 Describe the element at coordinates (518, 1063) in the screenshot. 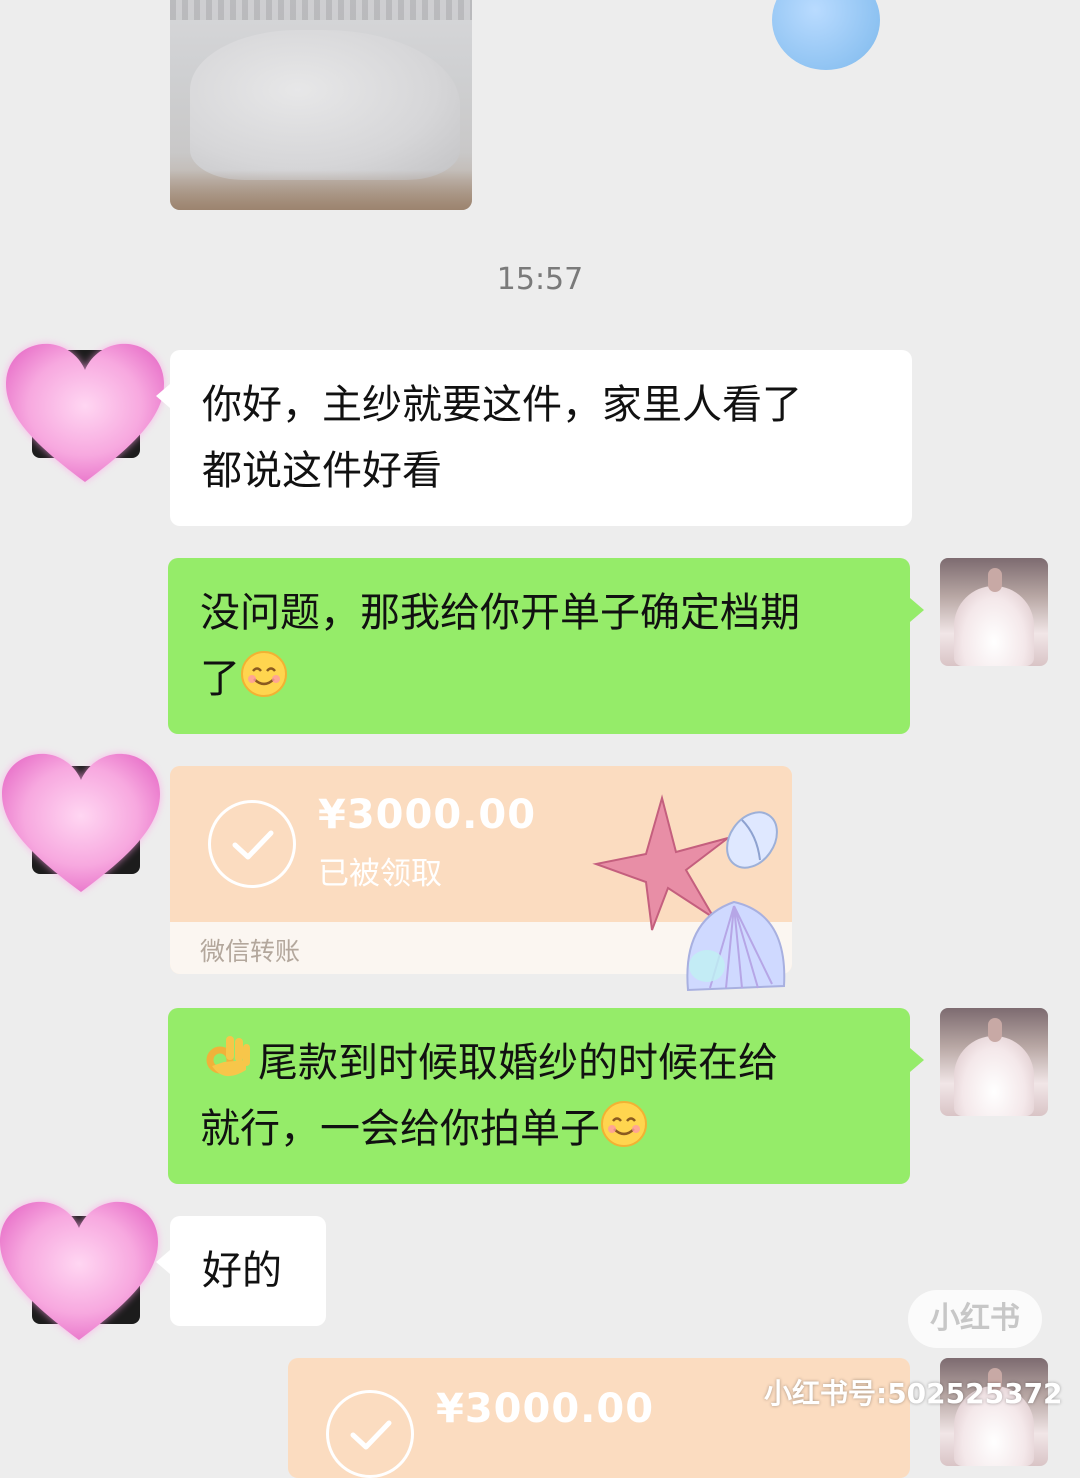

I see `message-text-line: 尾款到时候取婚纱的时候在给` at that location.